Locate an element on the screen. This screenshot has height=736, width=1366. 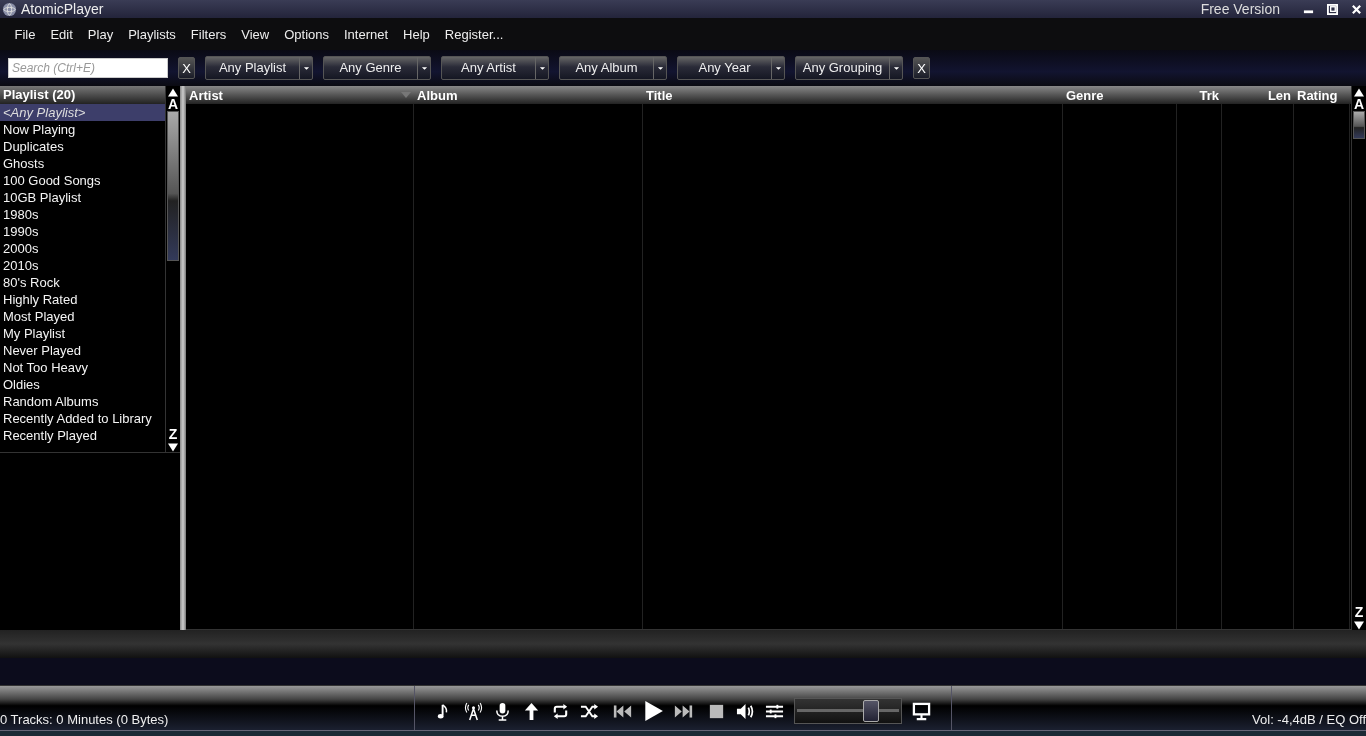
filter-dropdown: Any Playlist is located at coordinates (259, 68).